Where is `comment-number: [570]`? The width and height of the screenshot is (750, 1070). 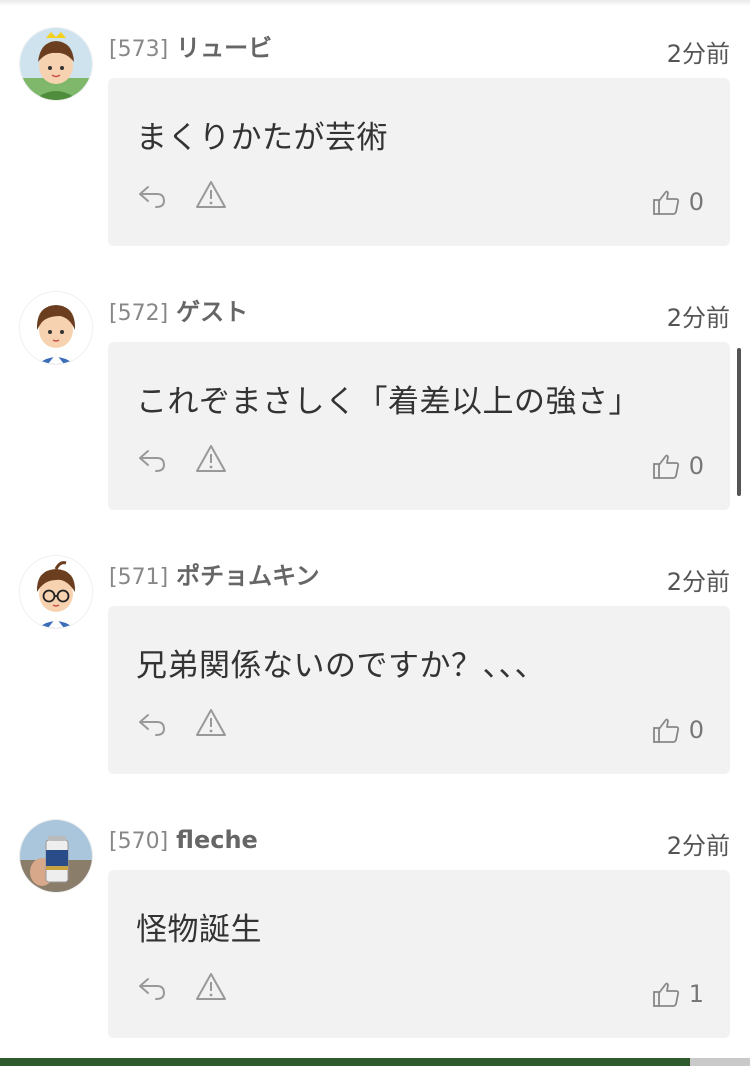 comment-number: [570] is located at coordinates (139, 841).